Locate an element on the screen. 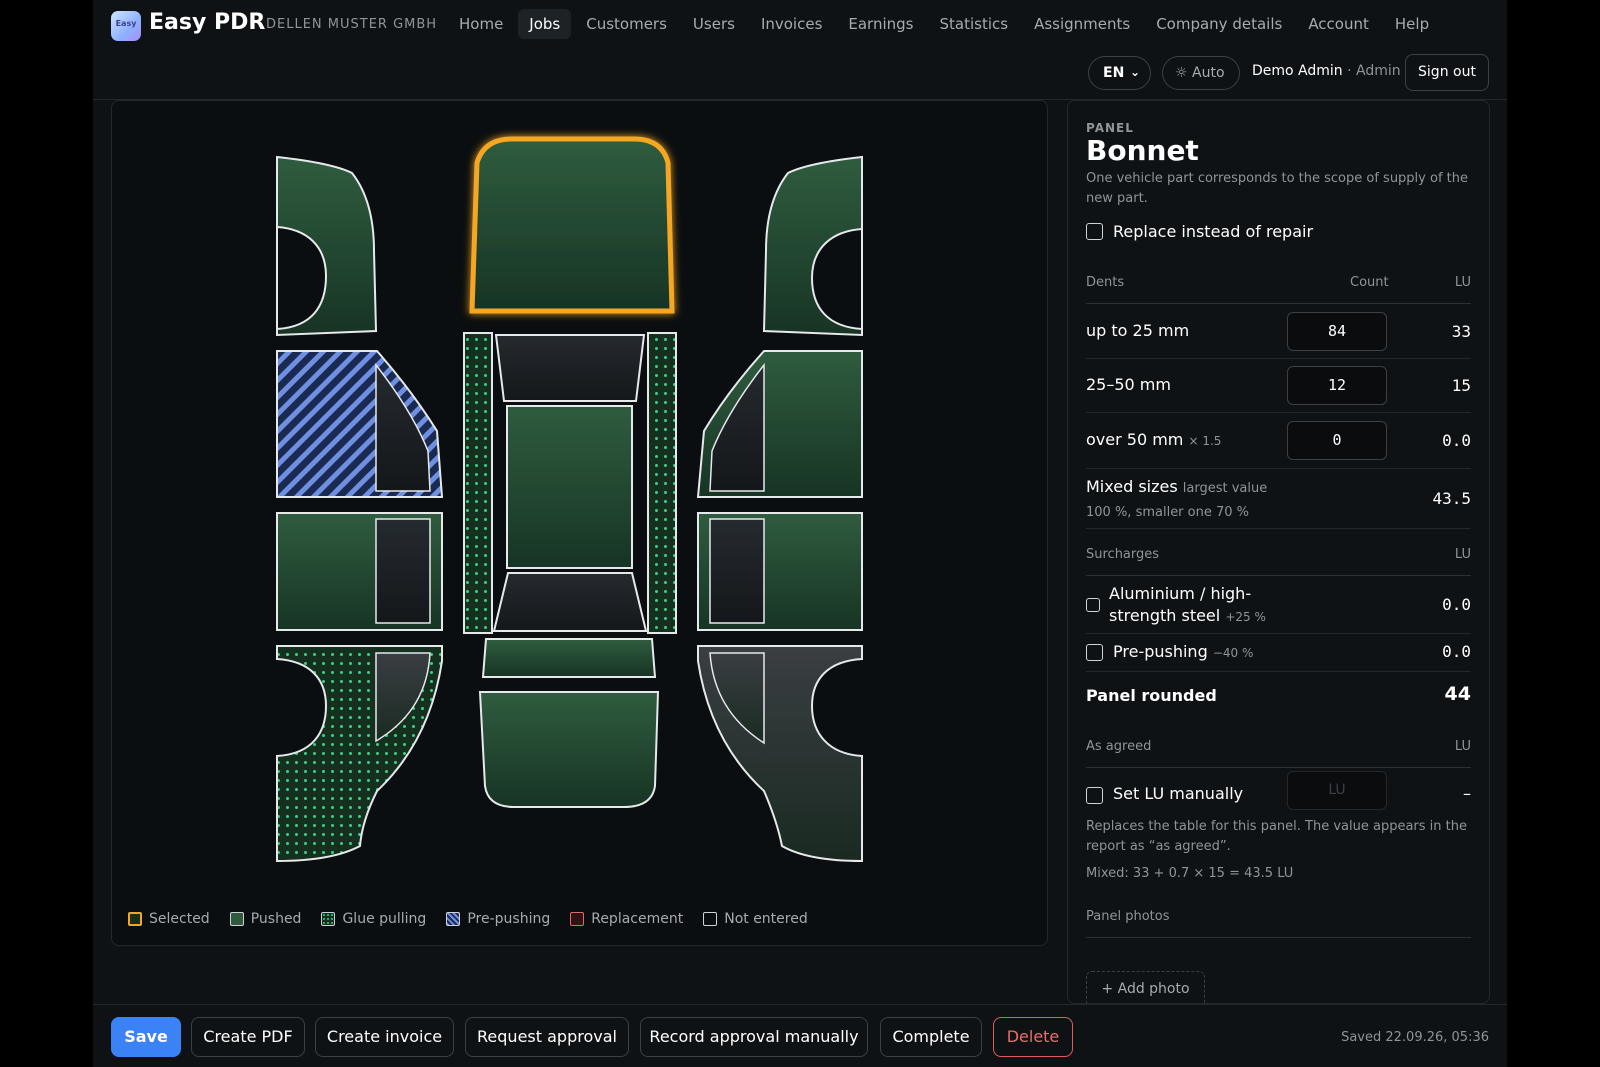 This screenshot has width=1600, height=1067. surcharges-header: Surcharges LU is located at coordinates (1278, 561).